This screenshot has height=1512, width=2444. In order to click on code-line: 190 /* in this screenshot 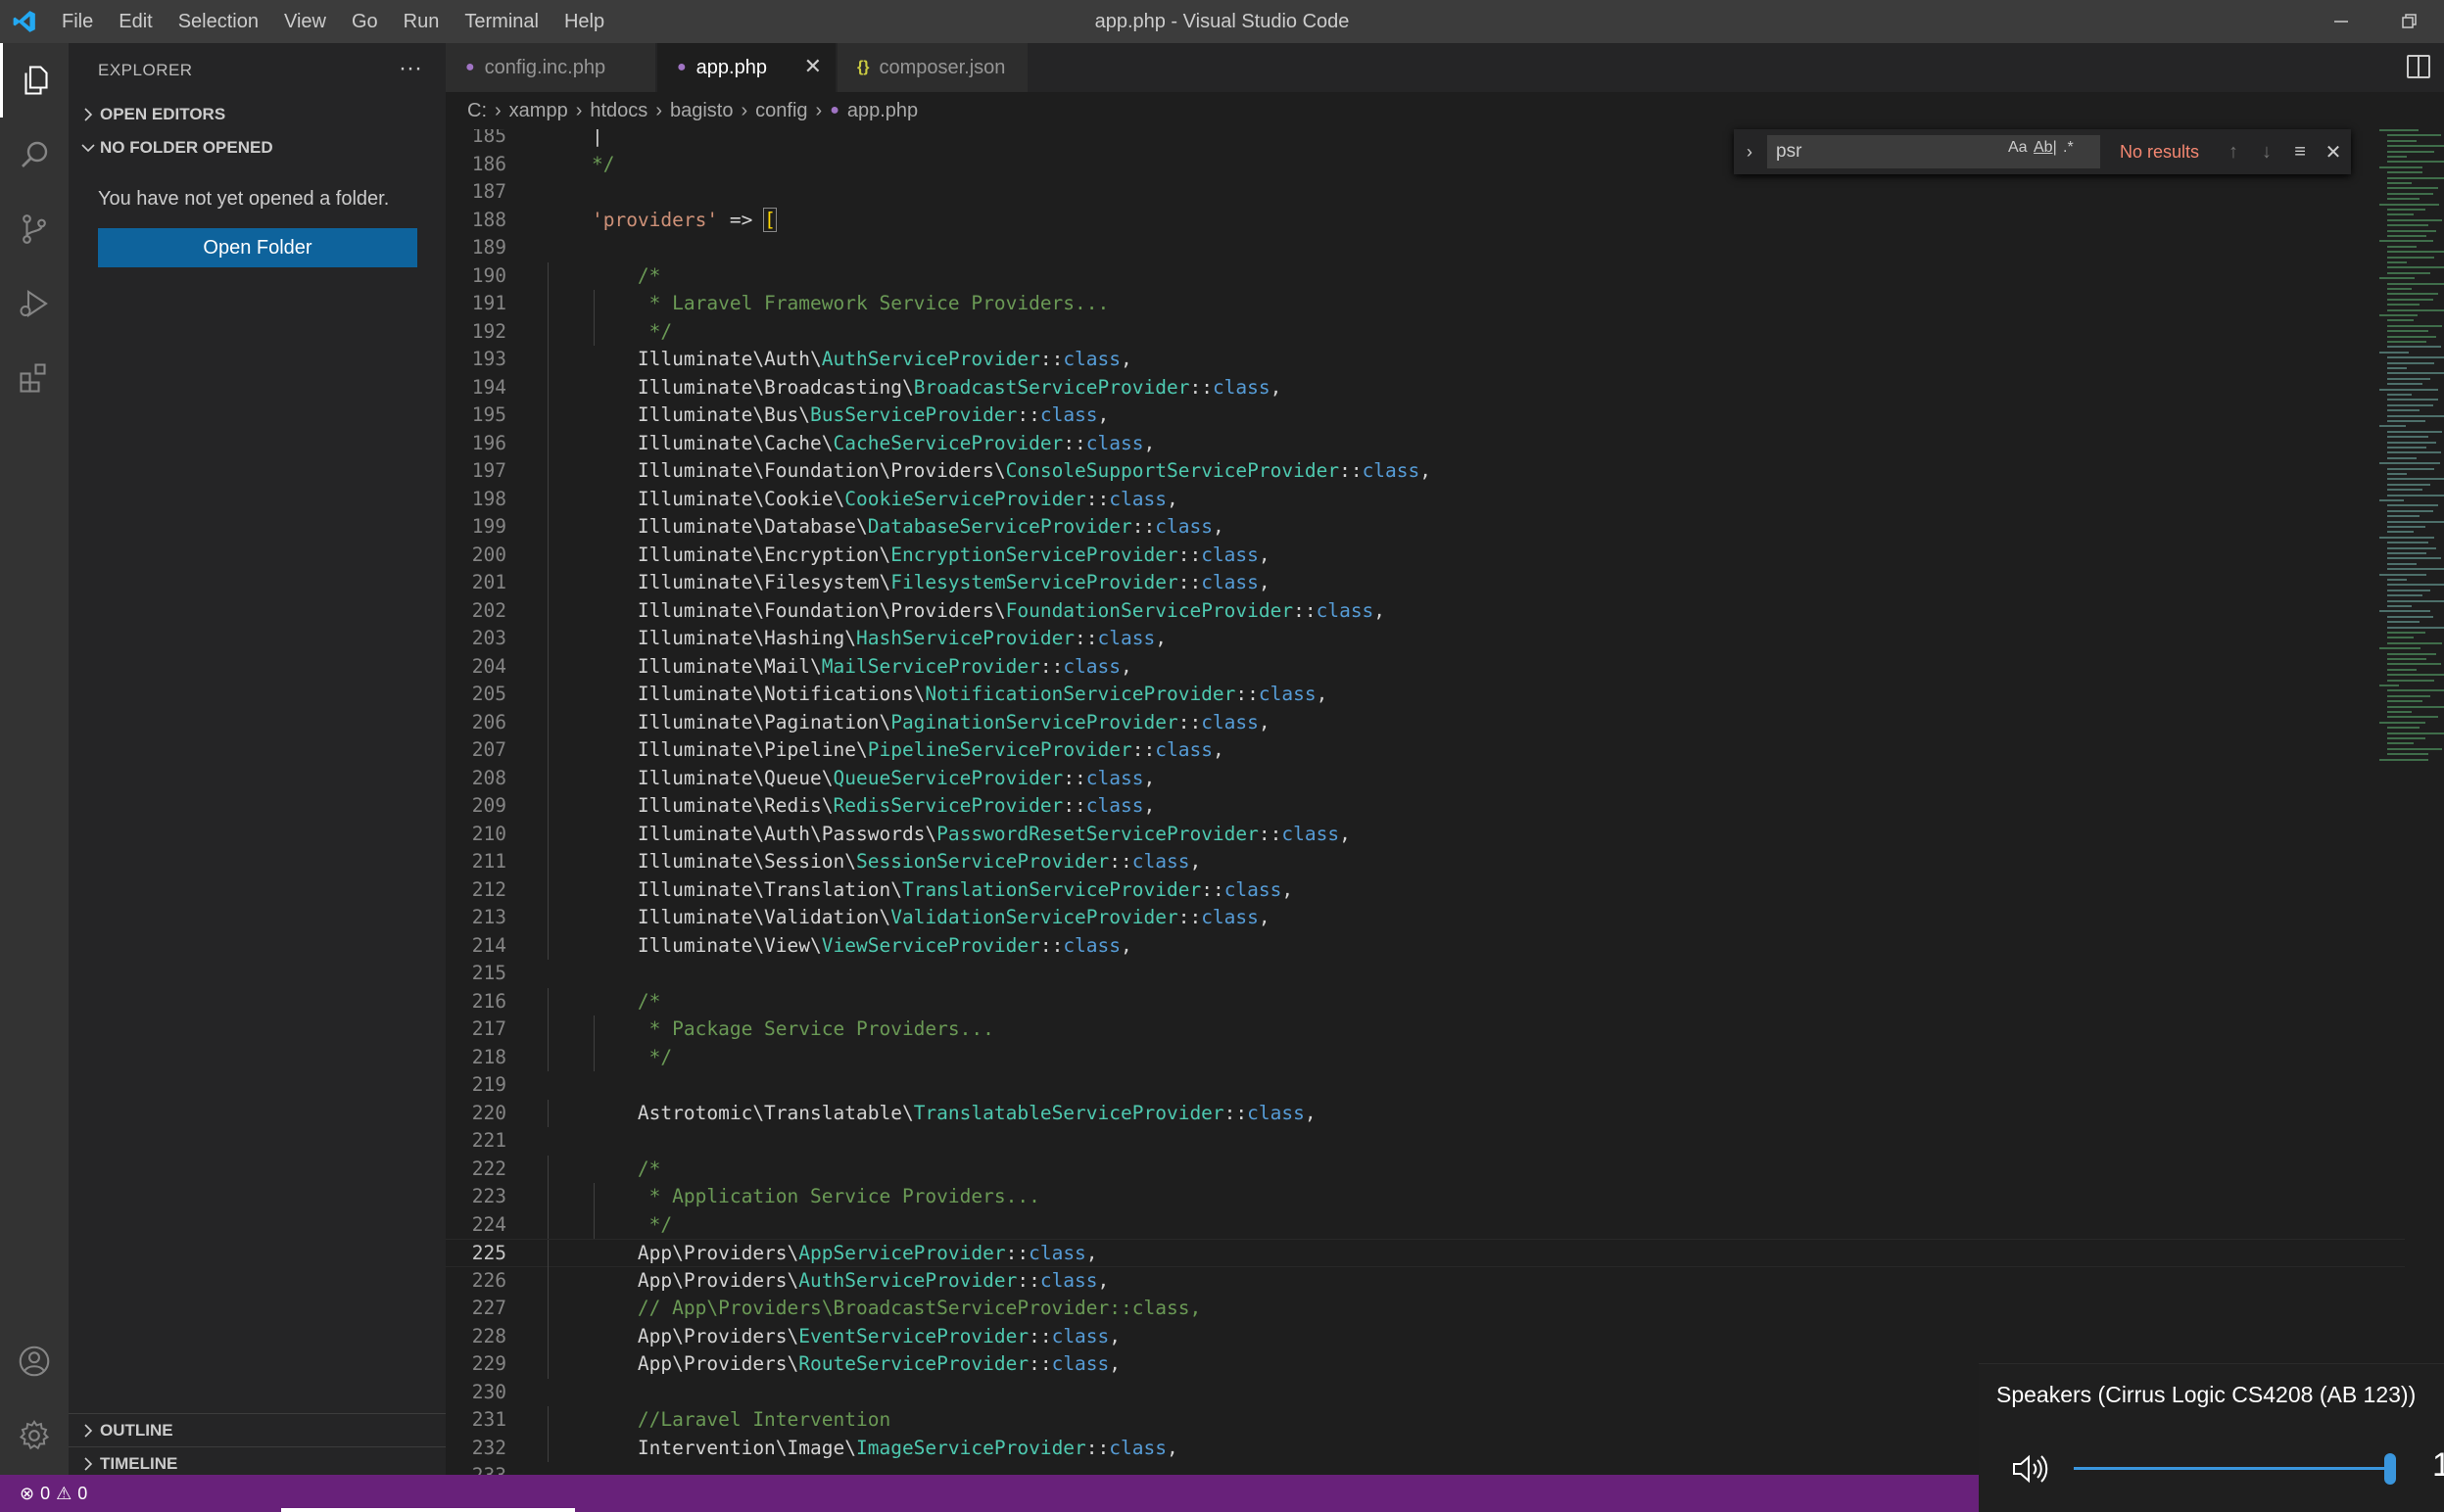, I will do `click(1425, 276)`.